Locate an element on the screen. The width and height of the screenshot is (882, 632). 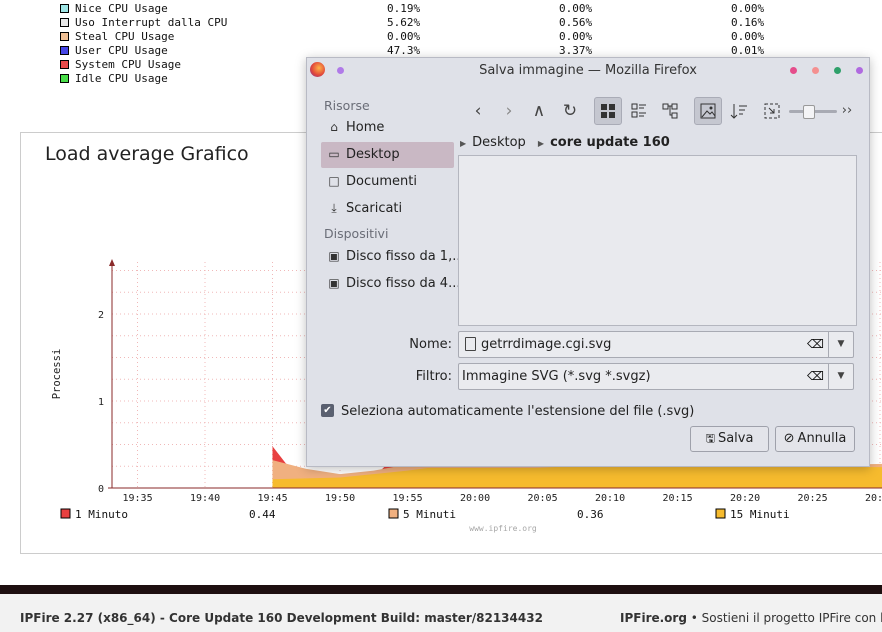
x-tick-label: 20:10 is located at coordinates (610, 498).